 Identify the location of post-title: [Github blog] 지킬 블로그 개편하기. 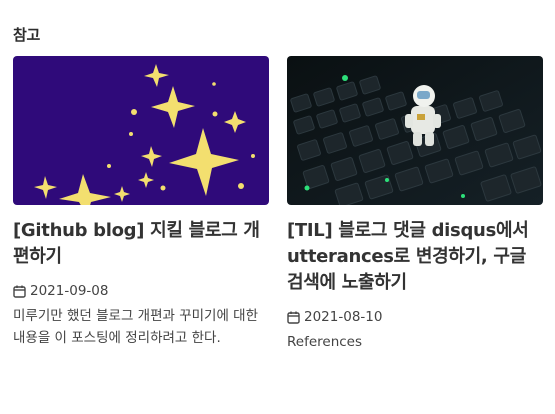
(141, 244).